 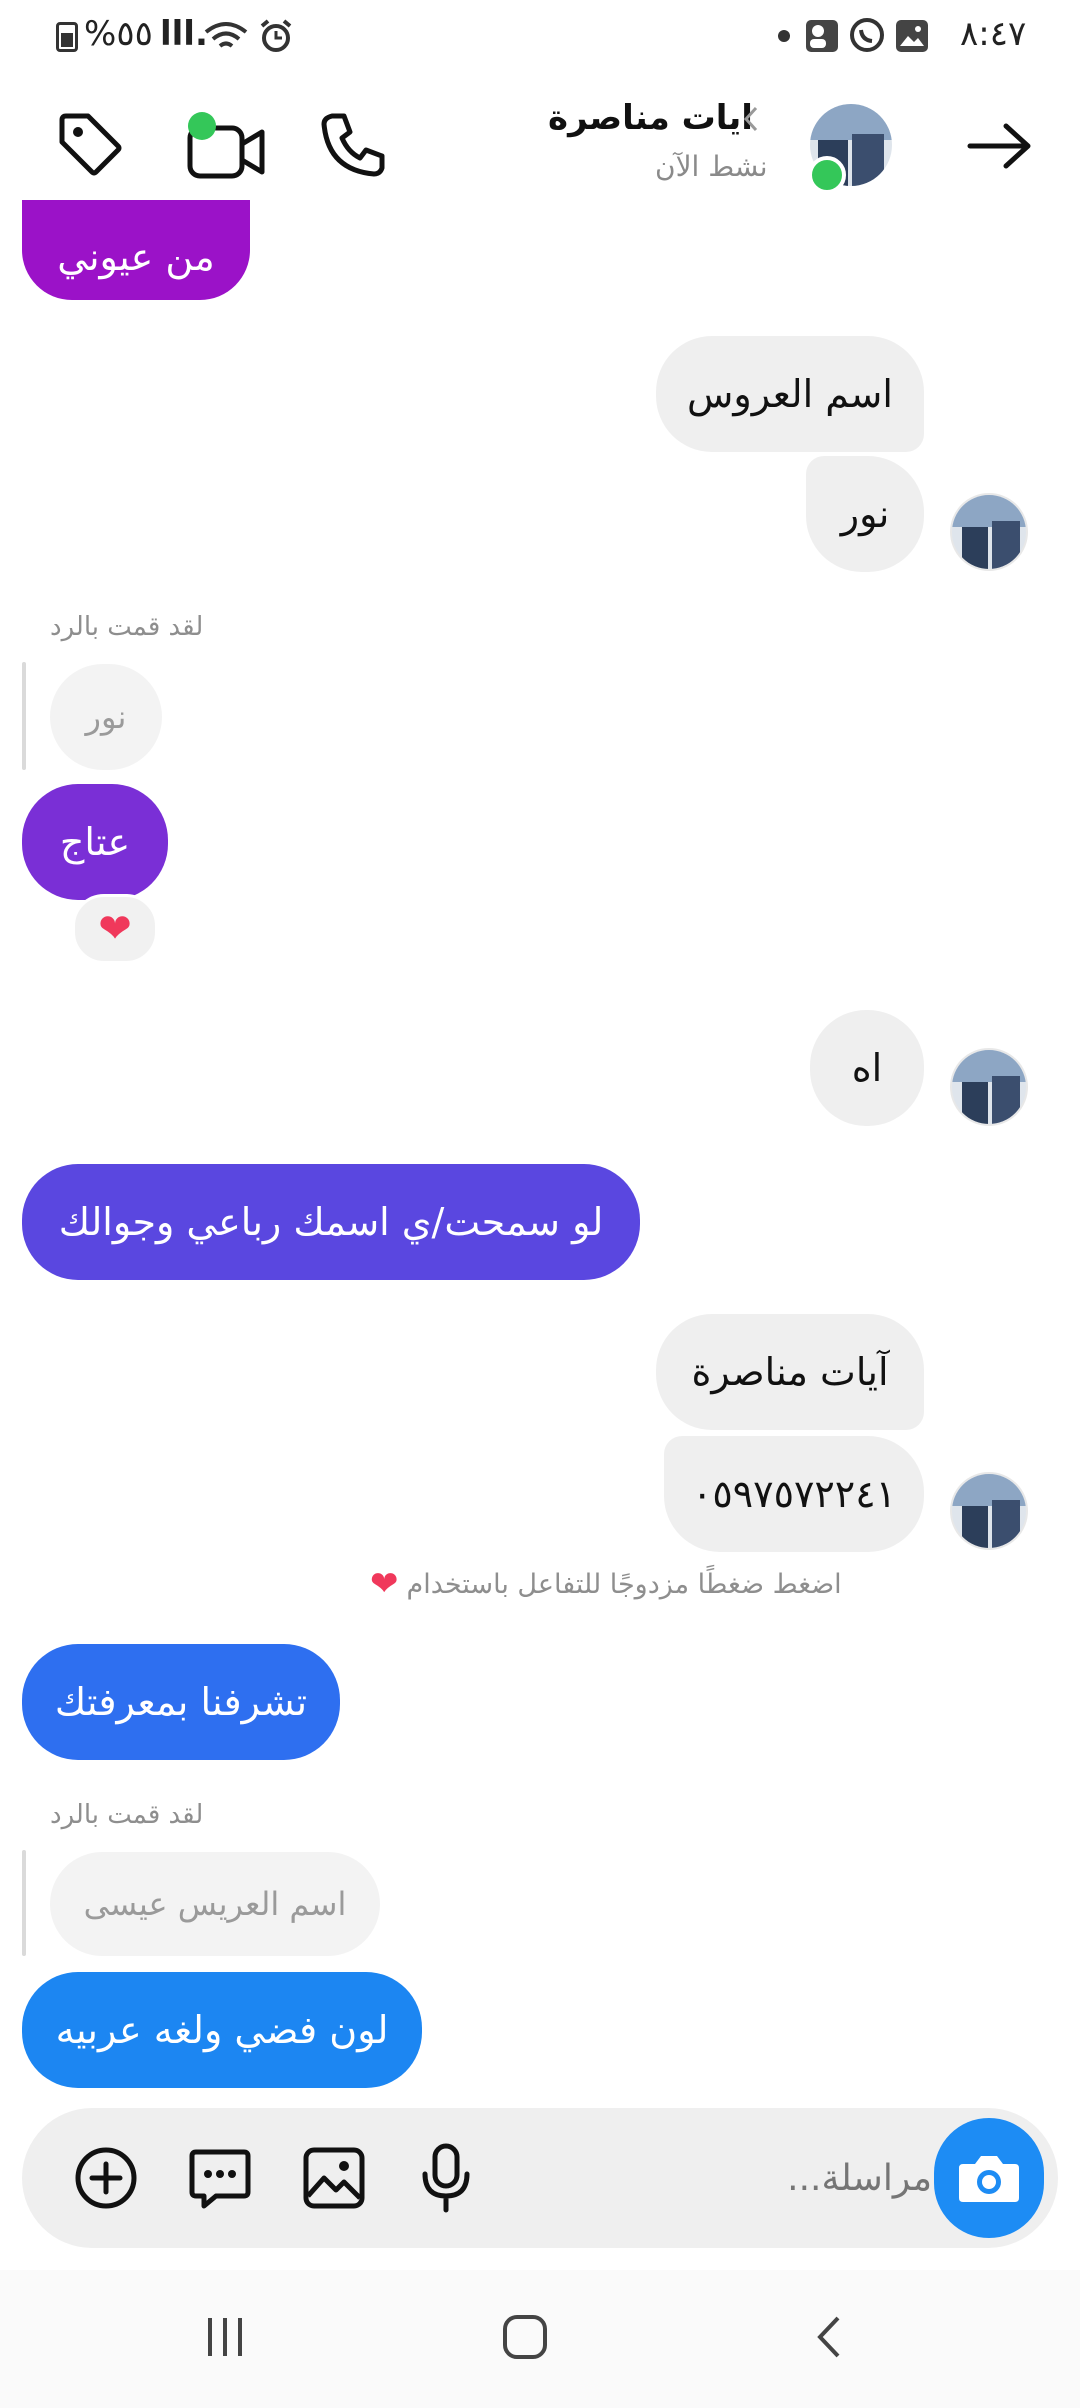 What do you see at coordinates (222, 2030) in the screenshot?
I see `message-bubble-outgoing: لون فضي ولغه عربيه` at bounding box center [222, 2030].